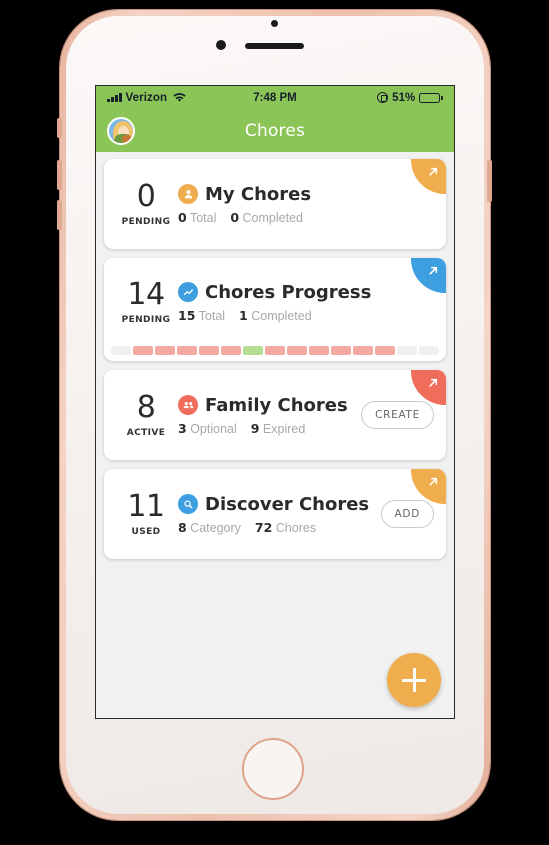 The width and height of the screenshot is (549, 845). I want to click on page-title: Chores, so click(275, 130).